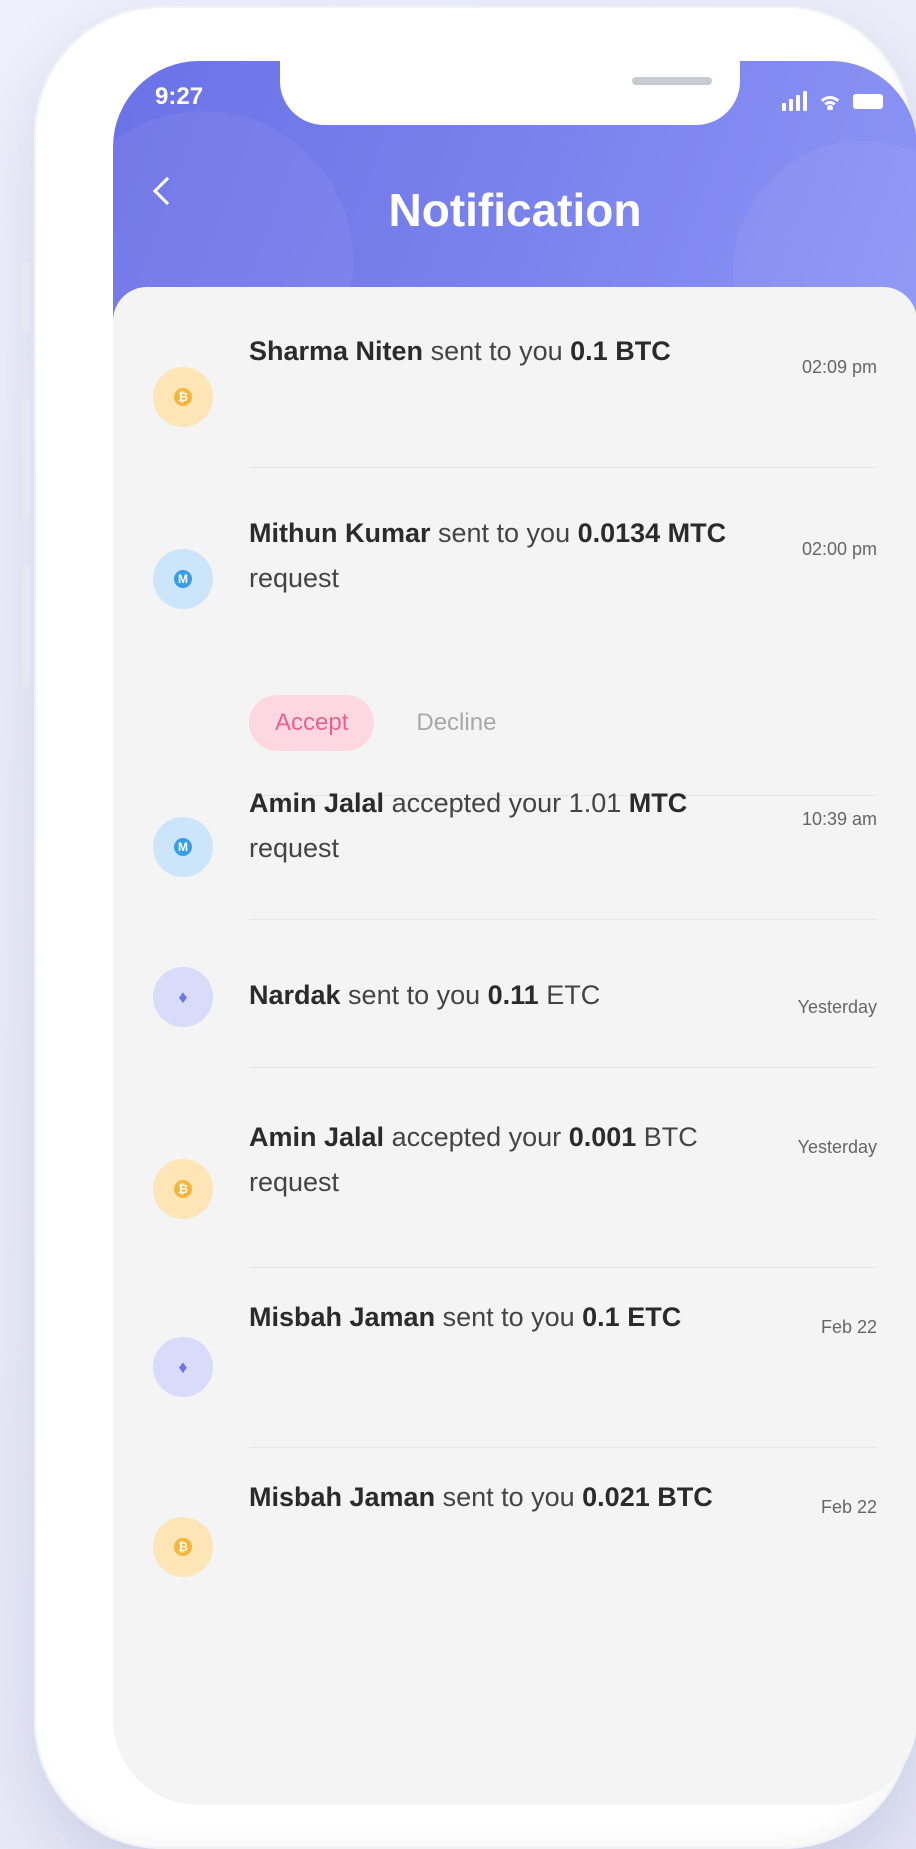  What do you see at coordinates (868, 101) in the screenshot?
I see `battery-icon` at bounding box center [868, 101].